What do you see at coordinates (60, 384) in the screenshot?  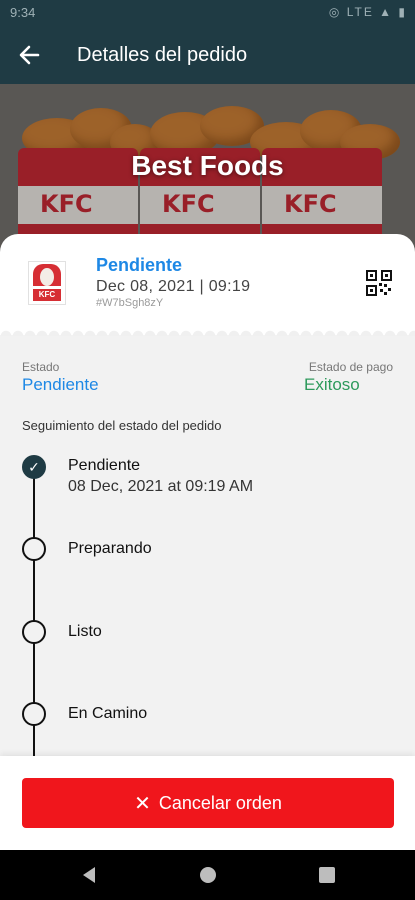 I see `state-value: Pendiente` at bounding box center [60, 384].